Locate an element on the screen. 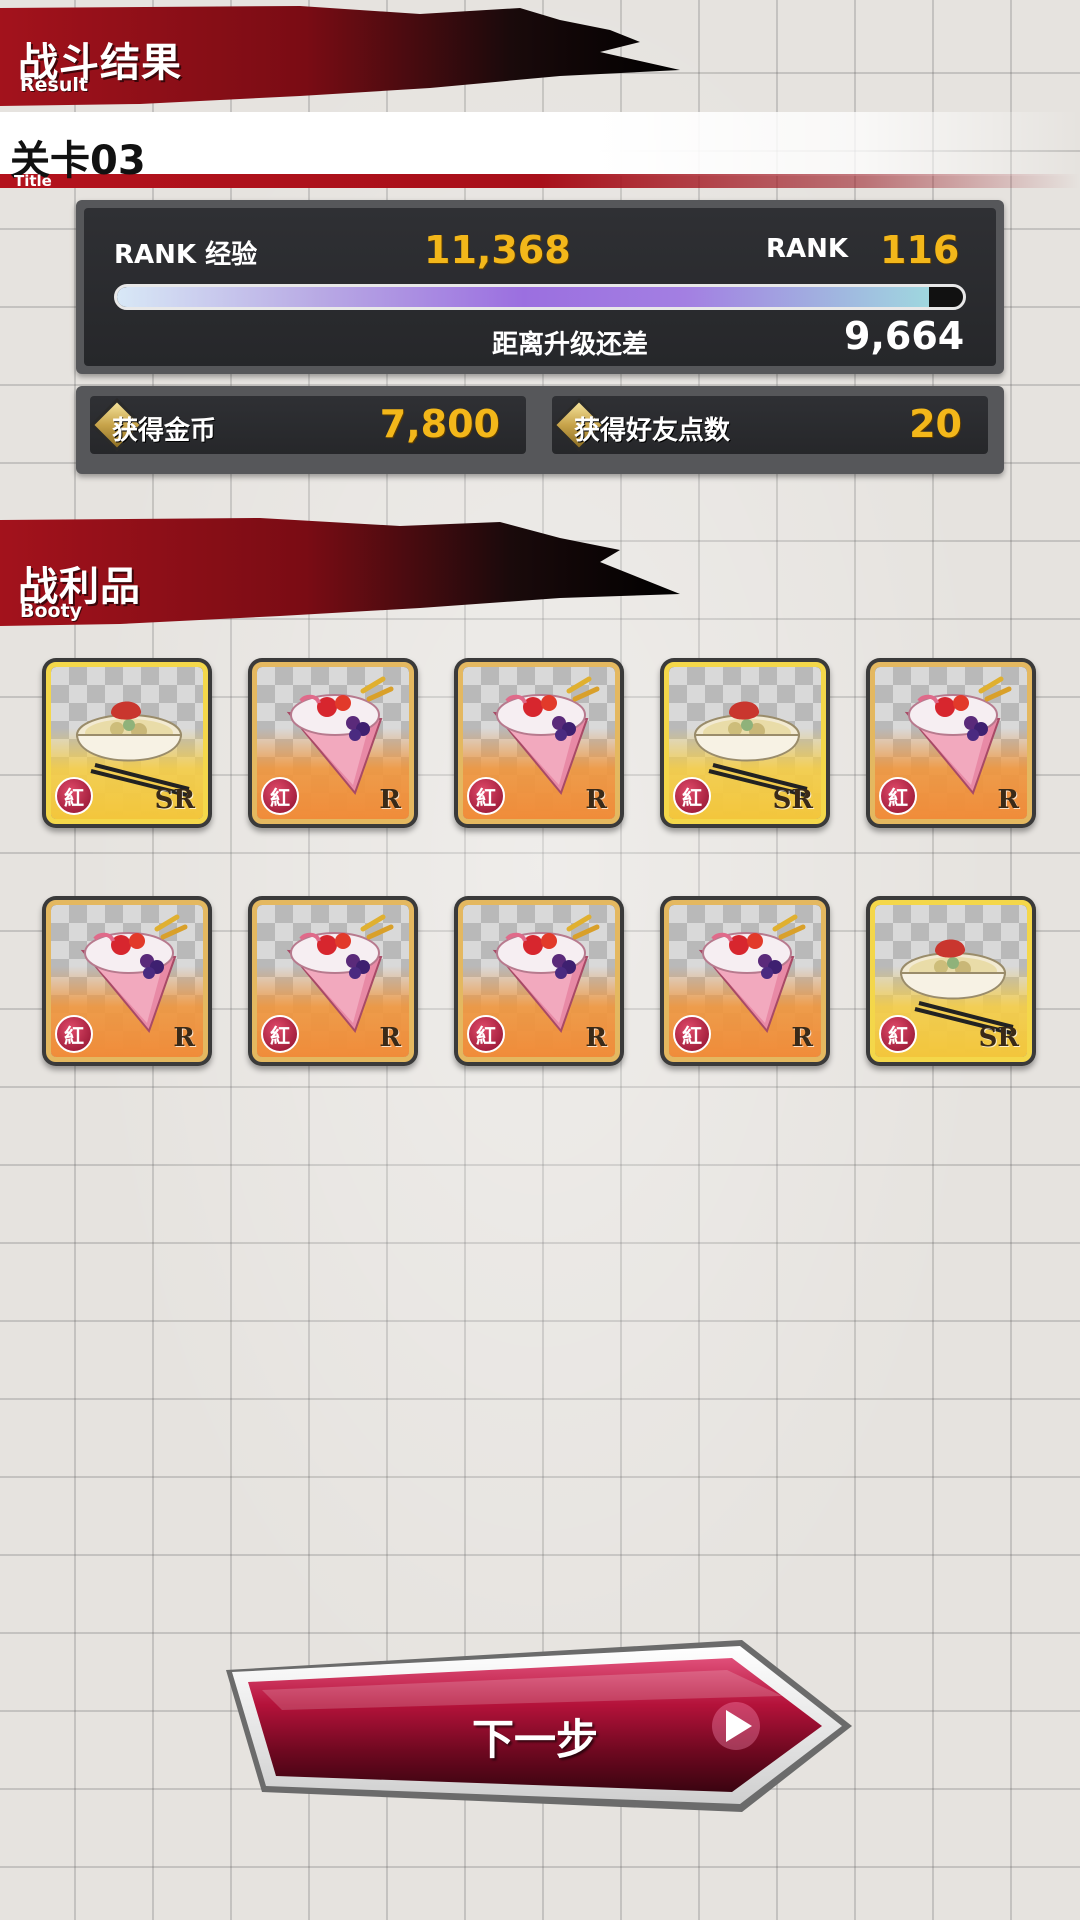  next-button: 下一步 is located at coordinates (540, 1725).